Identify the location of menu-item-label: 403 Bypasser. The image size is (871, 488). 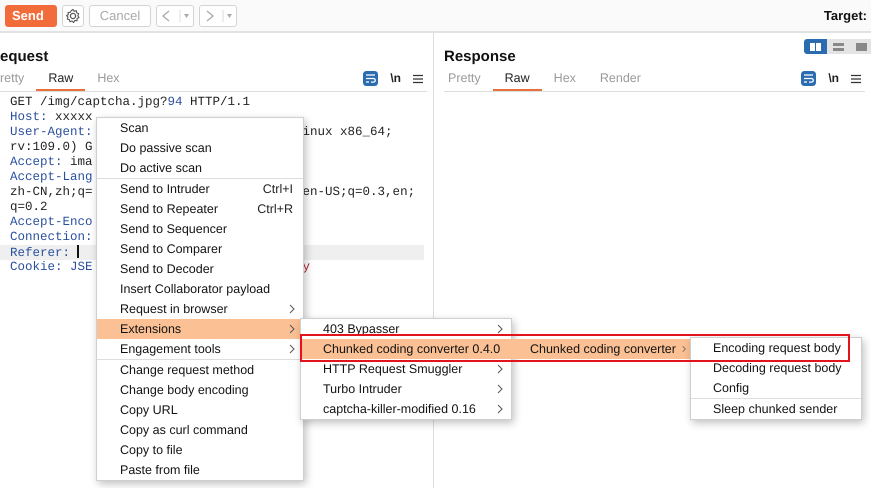
(361, 329).